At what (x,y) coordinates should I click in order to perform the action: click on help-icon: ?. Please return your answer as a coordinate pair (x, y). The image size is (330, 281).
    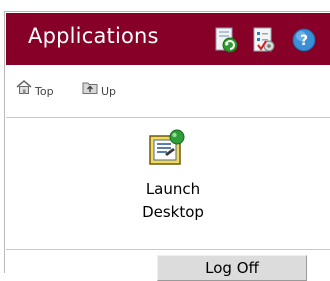
    Looking at the image, I should click on (304, 40).